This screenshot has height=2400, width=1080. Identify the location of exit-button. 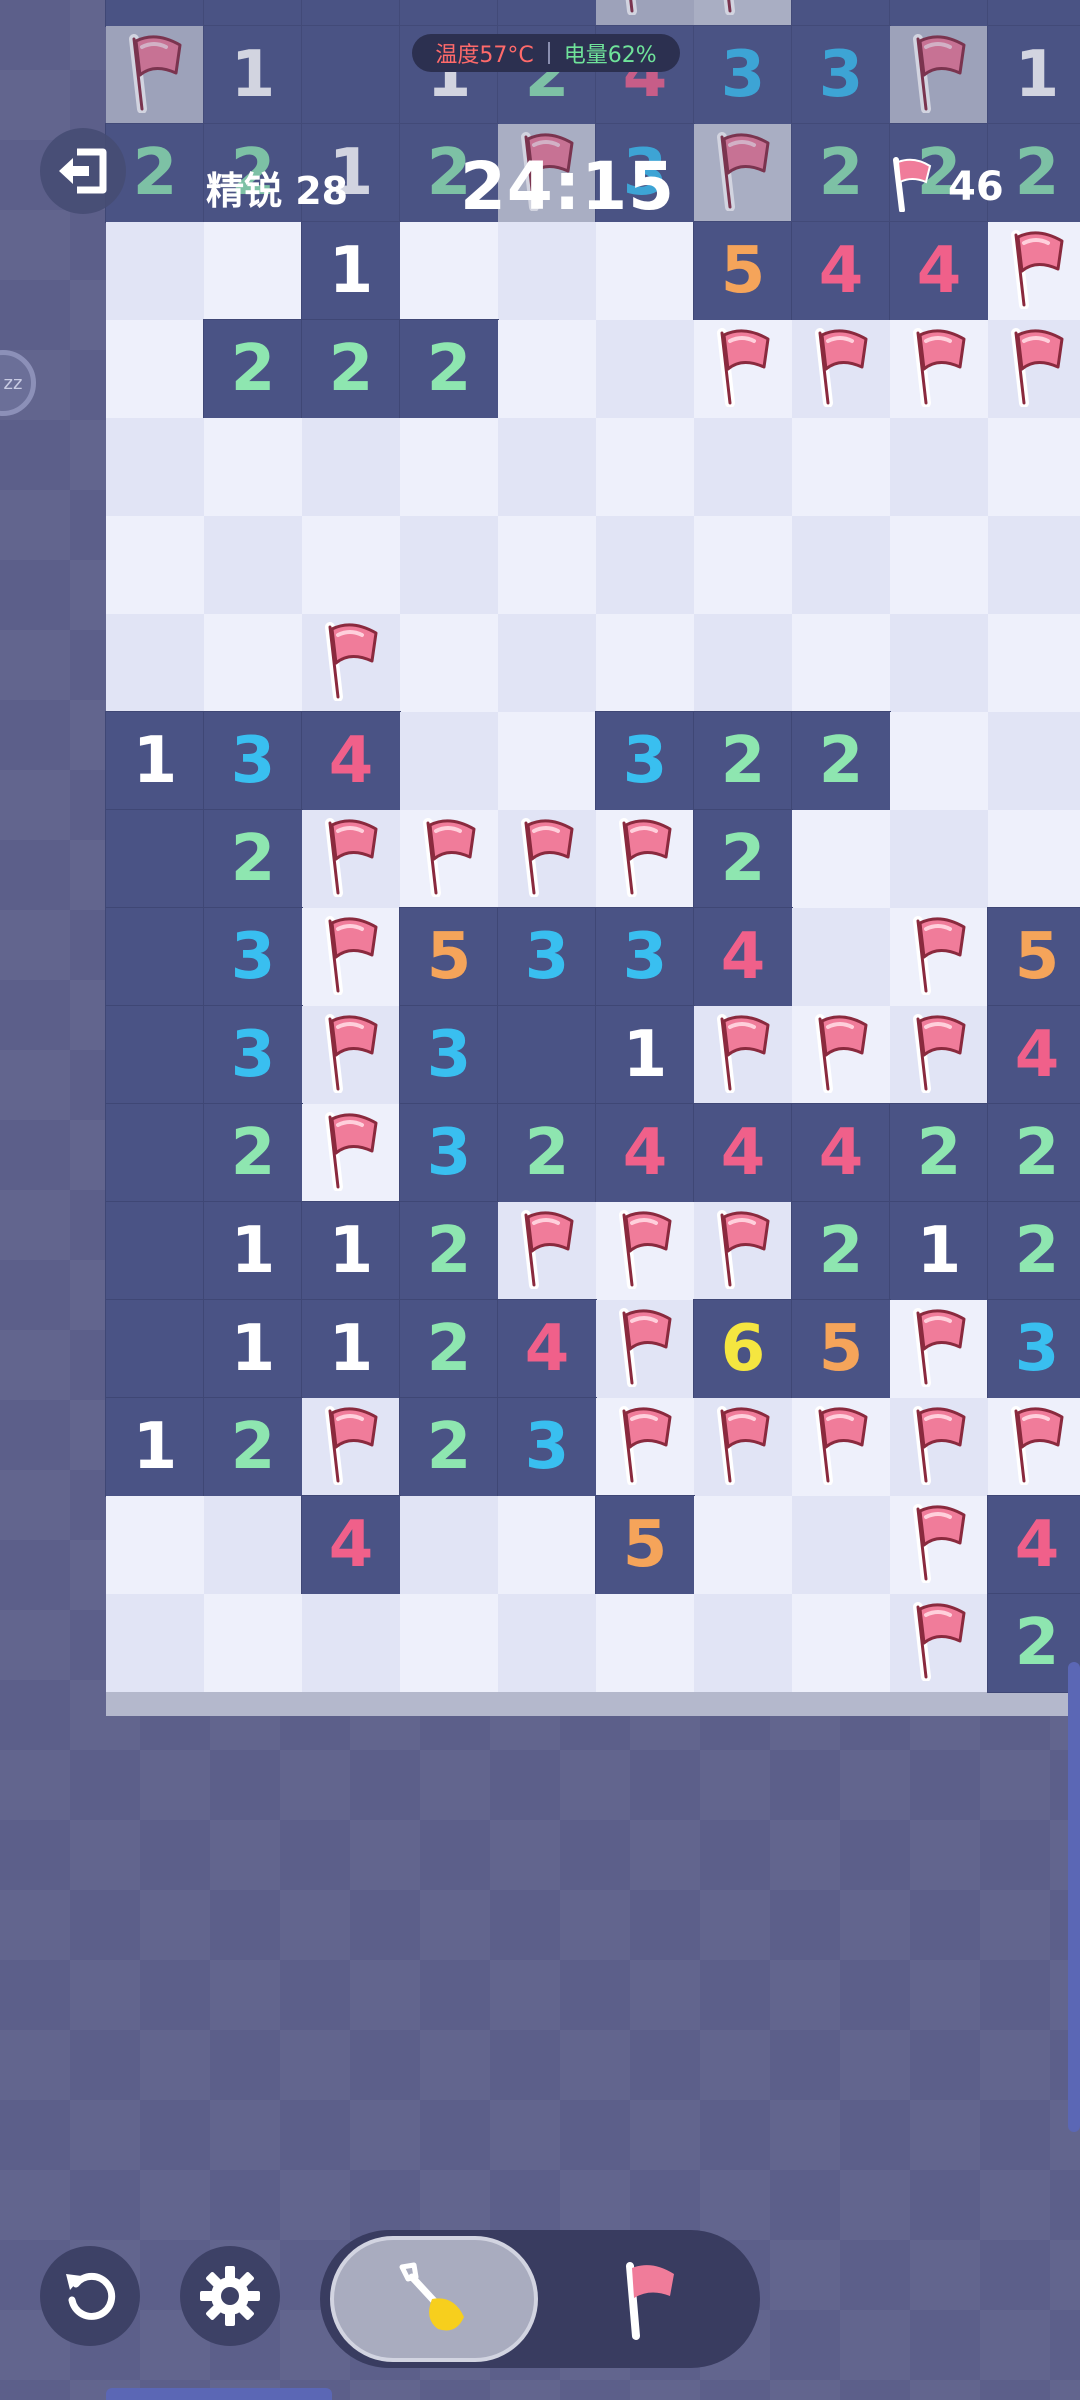
(83, 171).